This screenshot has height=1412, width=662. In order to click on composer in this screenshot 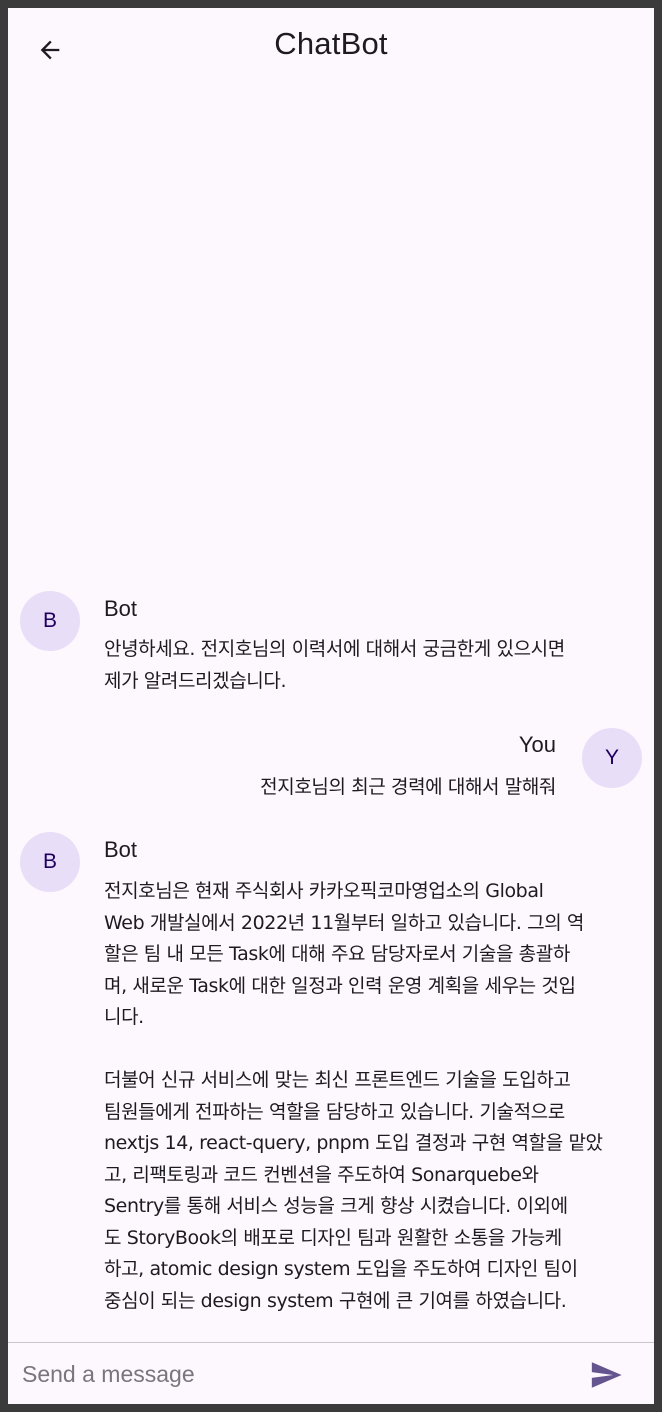, I will do `click(331, 1373)`.